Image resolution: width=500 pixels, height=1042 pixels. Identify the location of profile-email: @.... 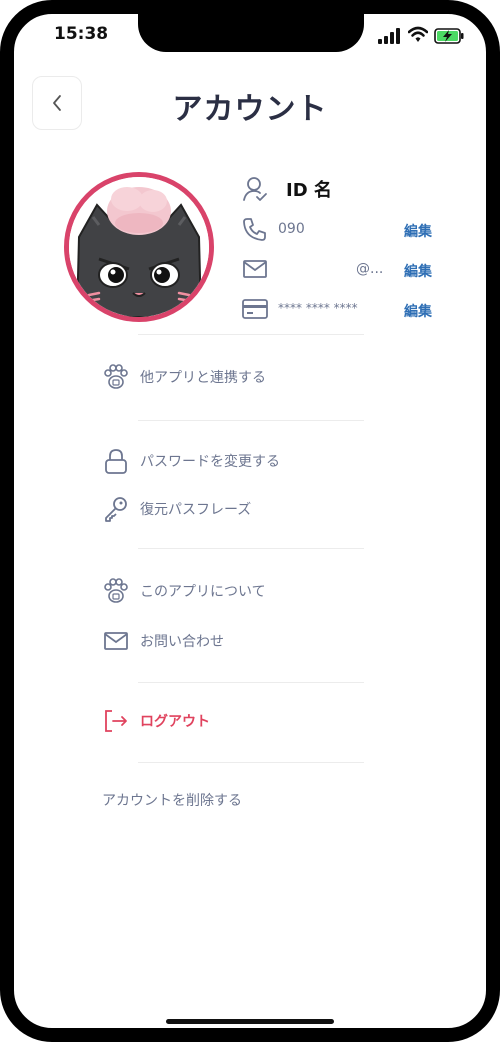
(370, 269).